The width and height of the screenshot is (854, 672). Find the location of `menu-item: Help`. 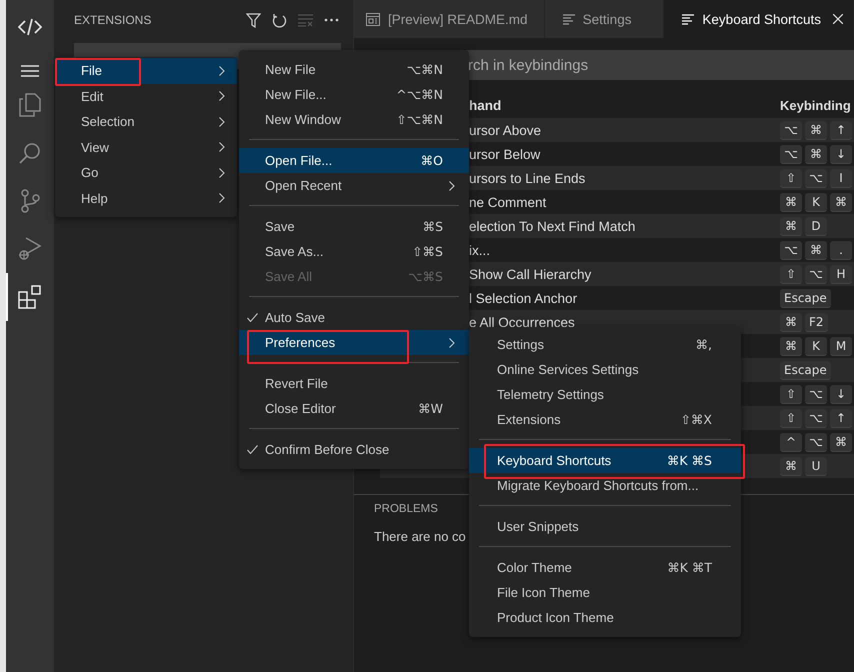

menu-item: Help is located at coordinates (146, 198).